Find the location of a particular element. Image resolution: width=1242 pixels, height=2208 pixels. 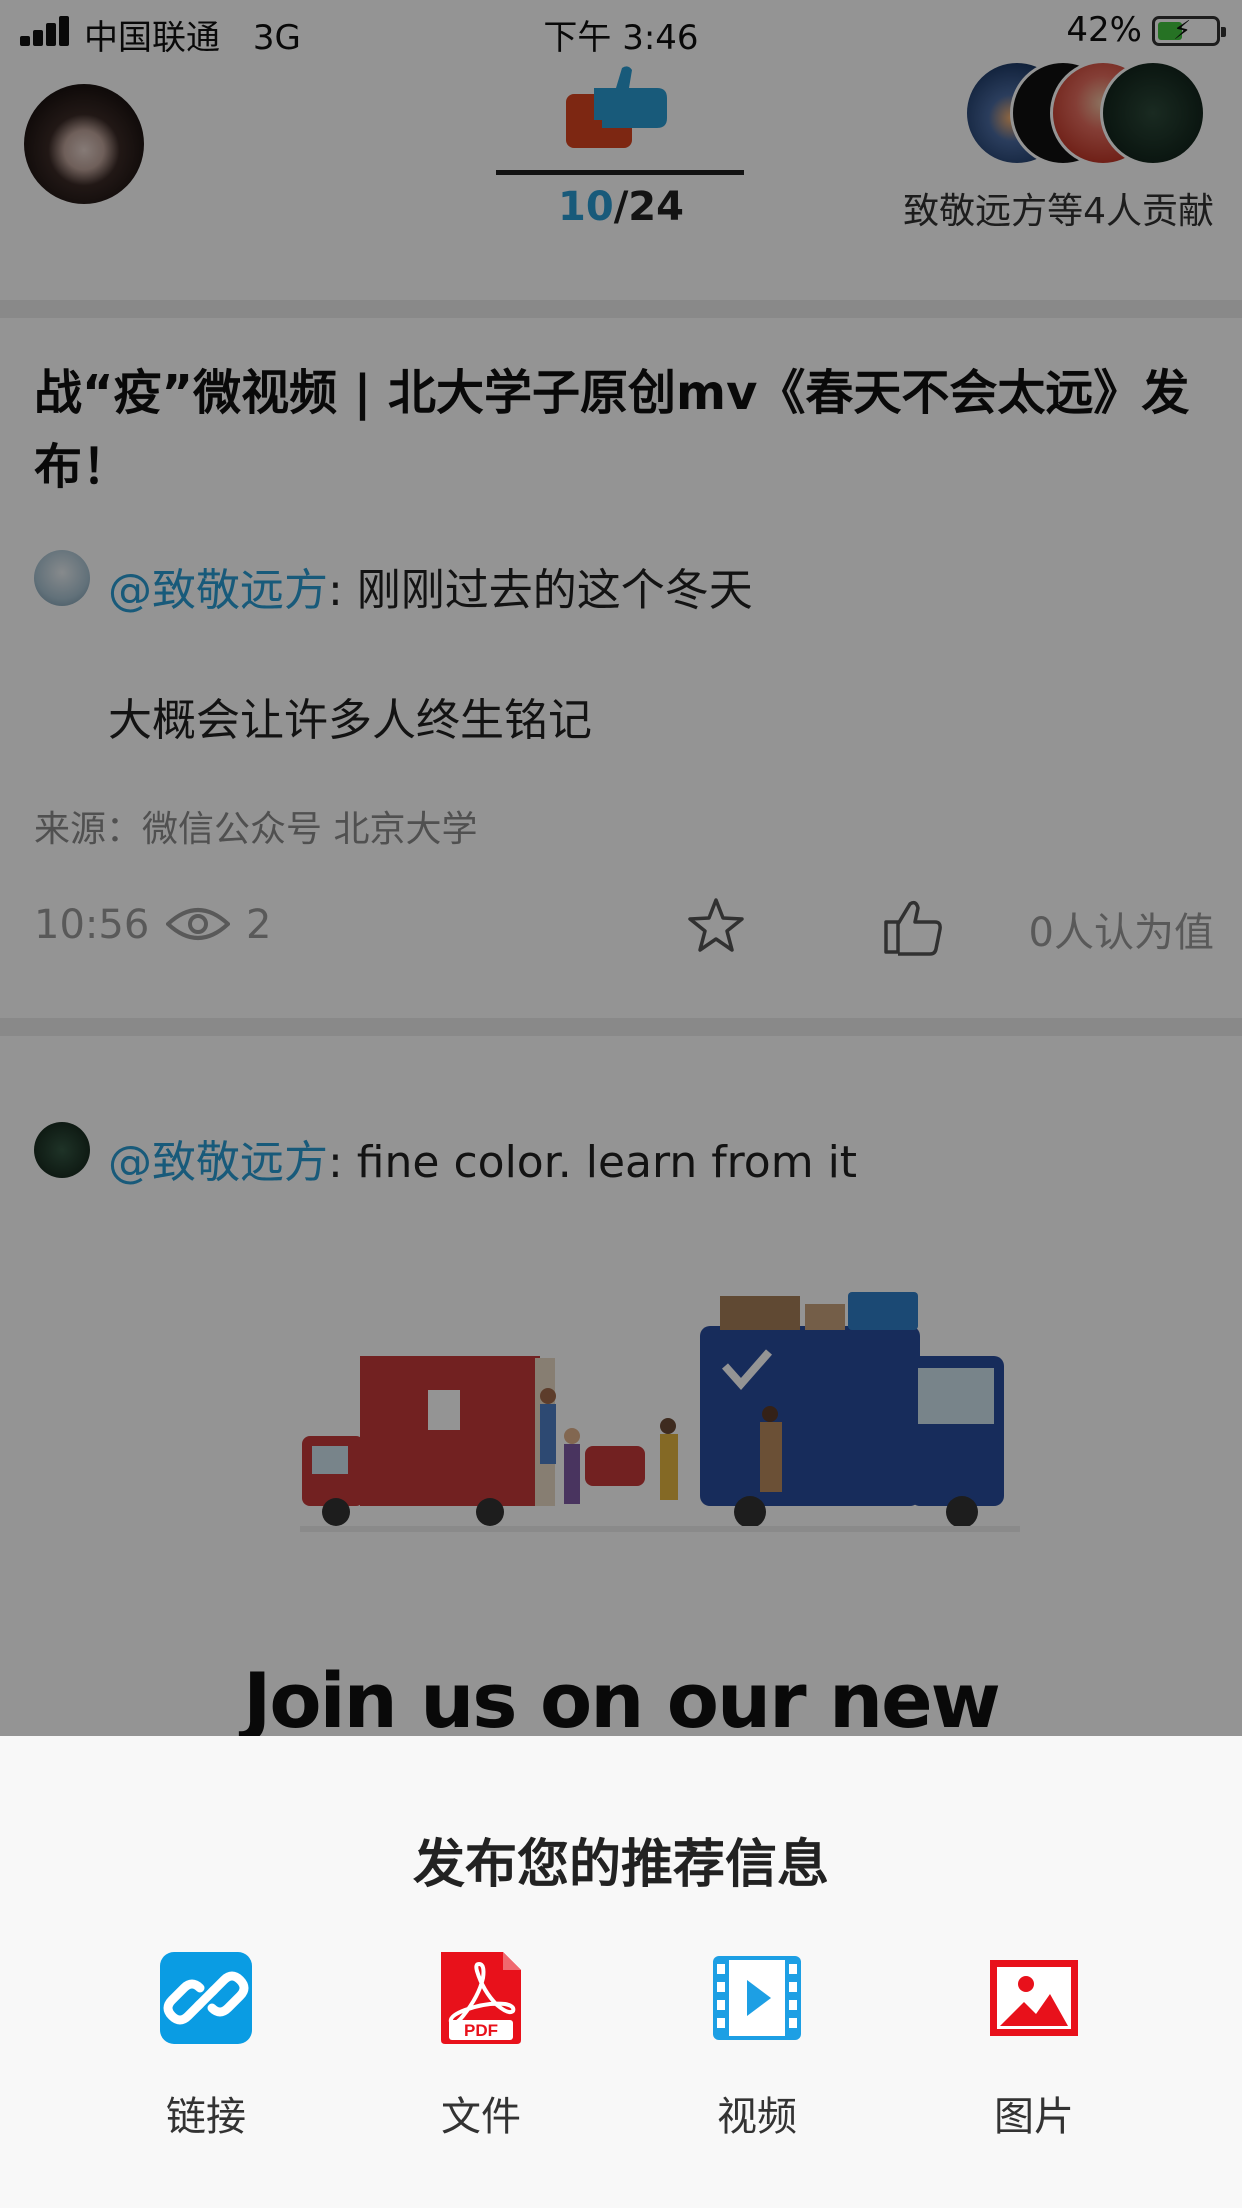

video-icon is located at coordinates (757, 1998).